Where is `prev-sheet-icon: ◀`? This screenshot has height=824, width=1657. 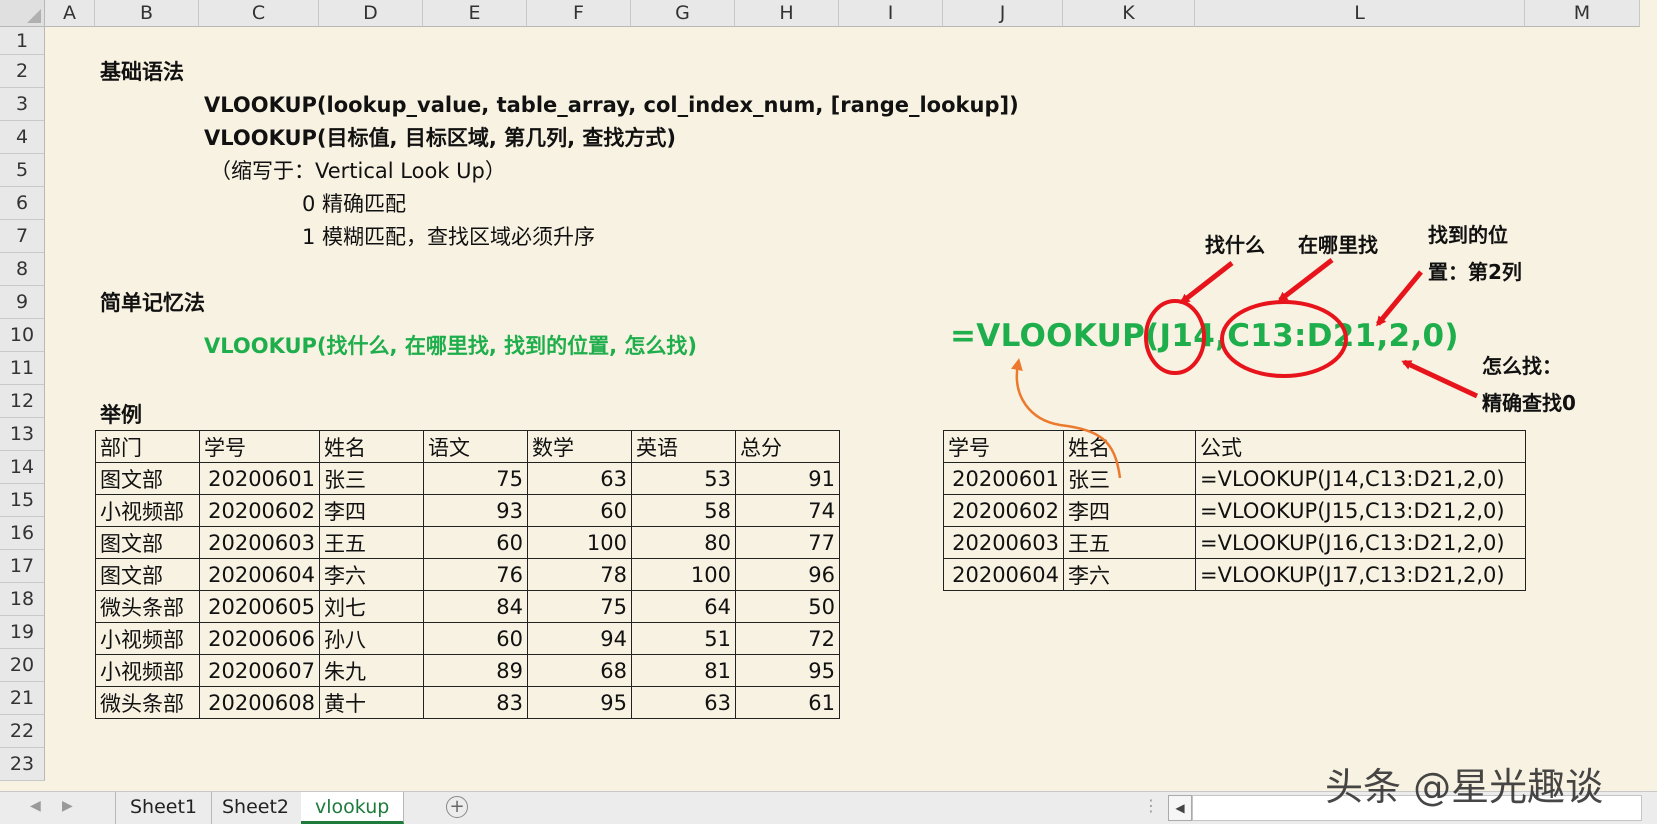 prev-sheet-icon: ◀ is located at coordinates (35, 806).